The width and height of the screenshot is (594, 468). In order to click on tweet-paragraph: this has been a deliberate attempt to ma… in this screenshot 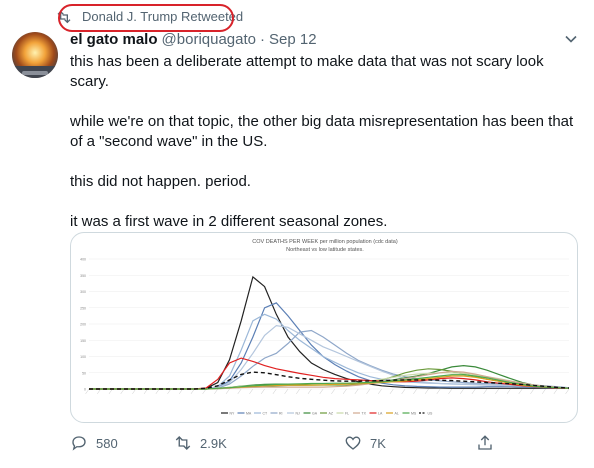, I will do `click(307, 71)`.